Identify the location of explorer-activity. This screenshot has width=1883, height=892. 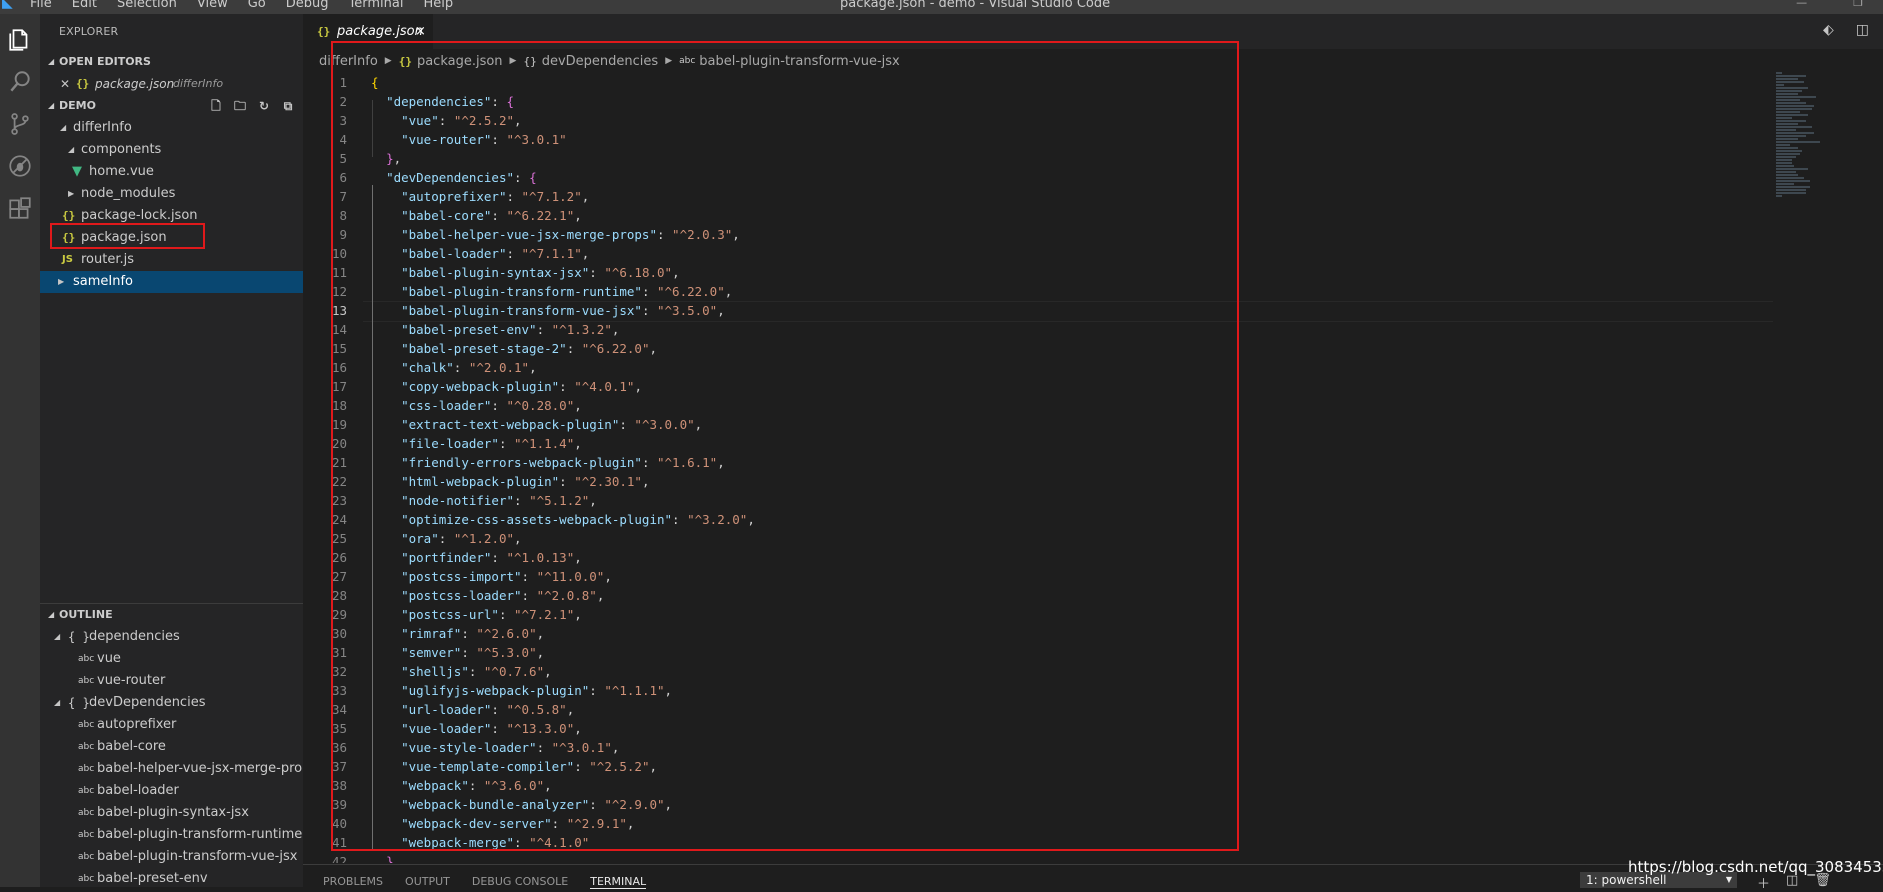
(20, 40).